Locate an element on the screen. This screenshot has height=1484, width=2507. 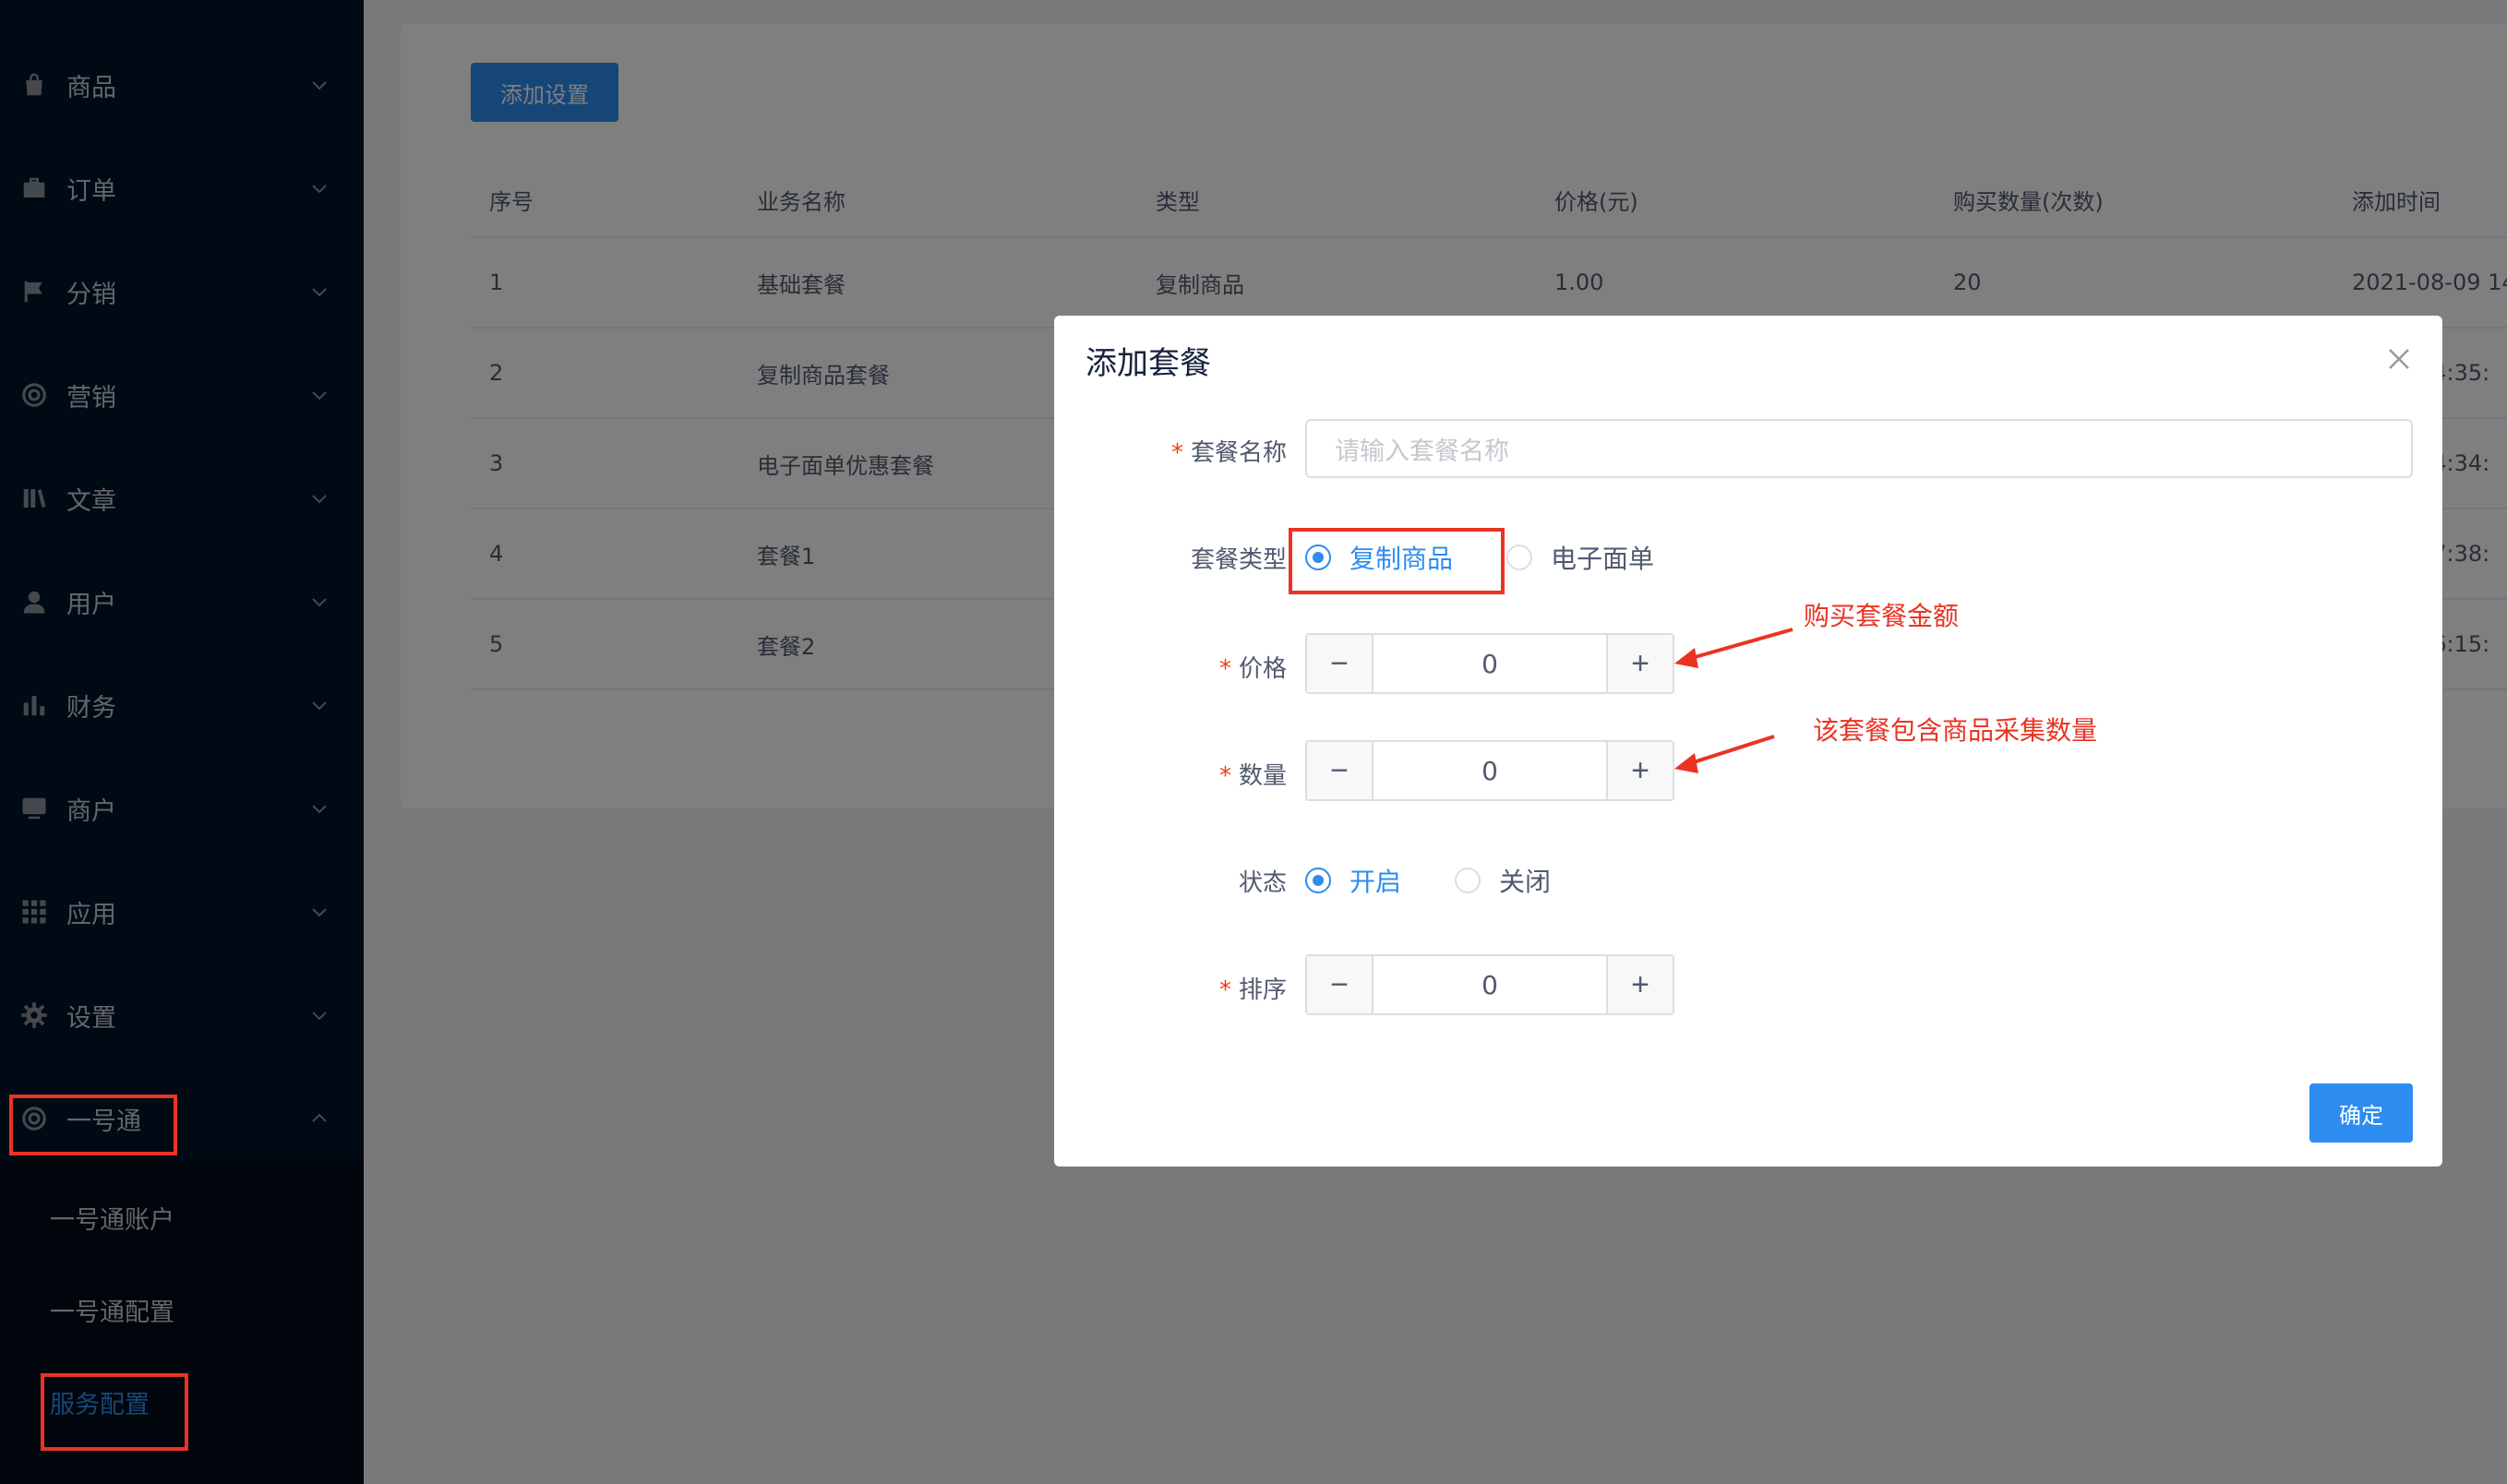
arrow-price is located at coordinates (1734, 648).